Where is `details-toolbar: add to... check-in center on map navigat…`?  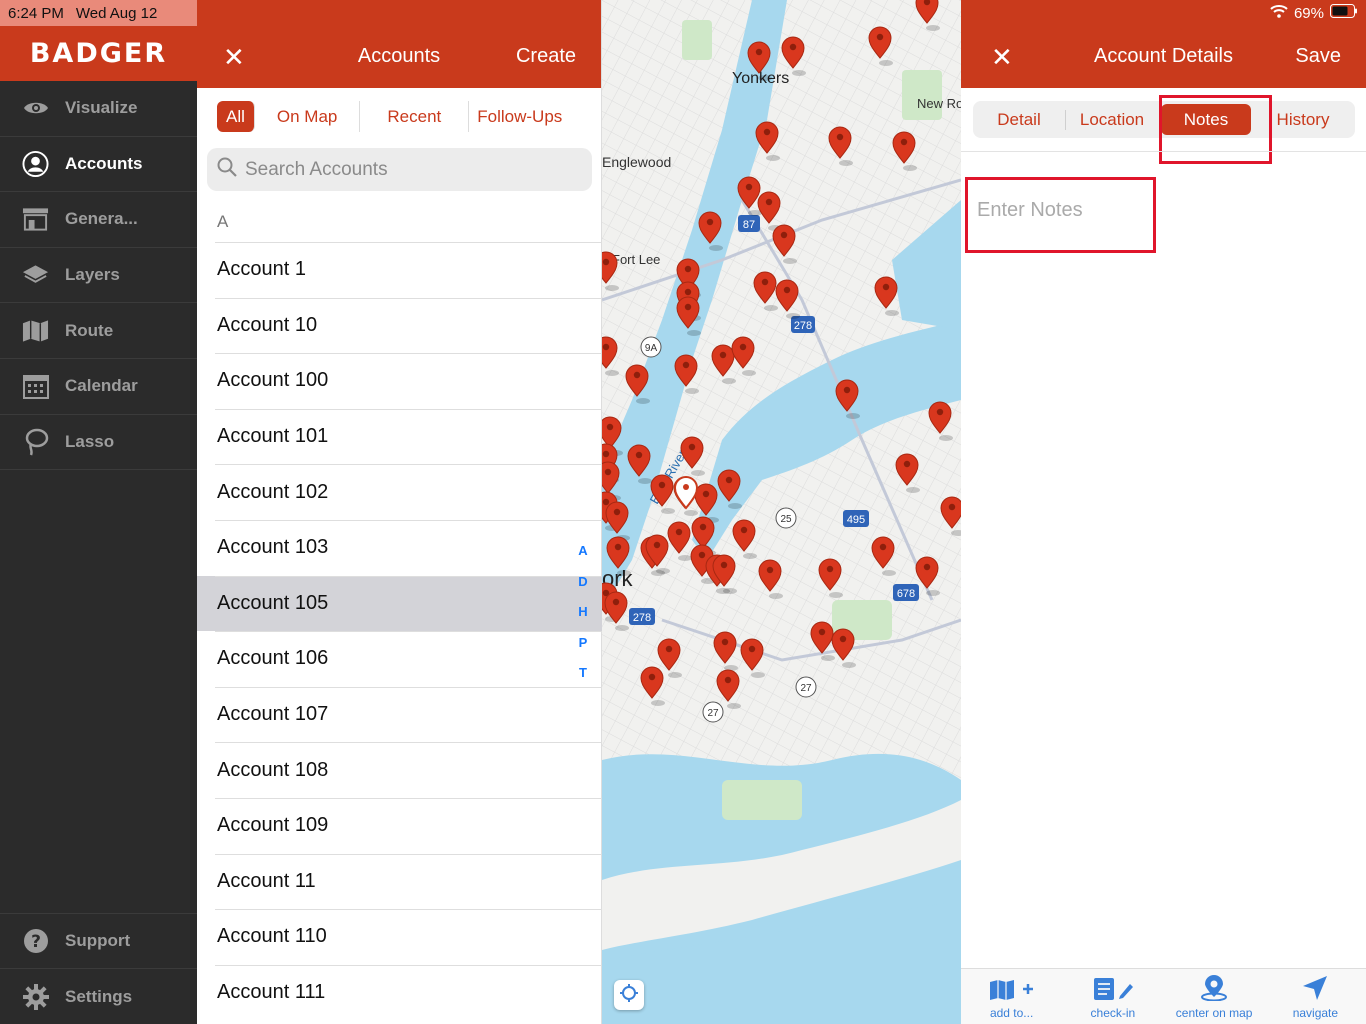
details-toolbar: add to... check-in center on map navigat… is located at coordinates (1163, 996).